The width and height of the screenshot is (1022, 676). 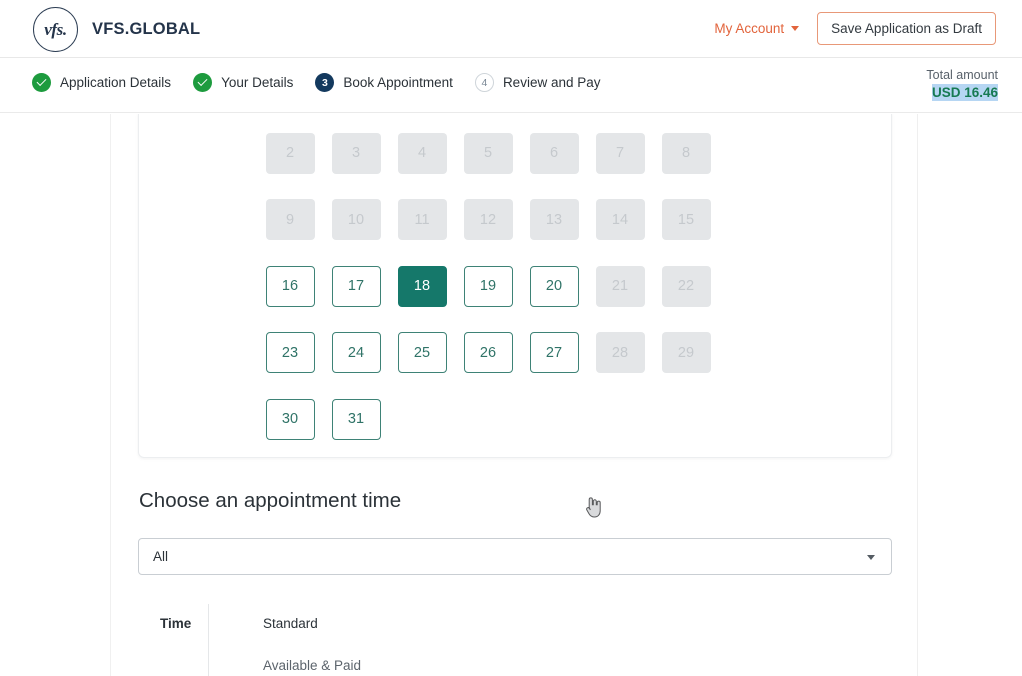 I want to click on total-amount-box: Total amount USD 16.46, so click(x=962, y=84).